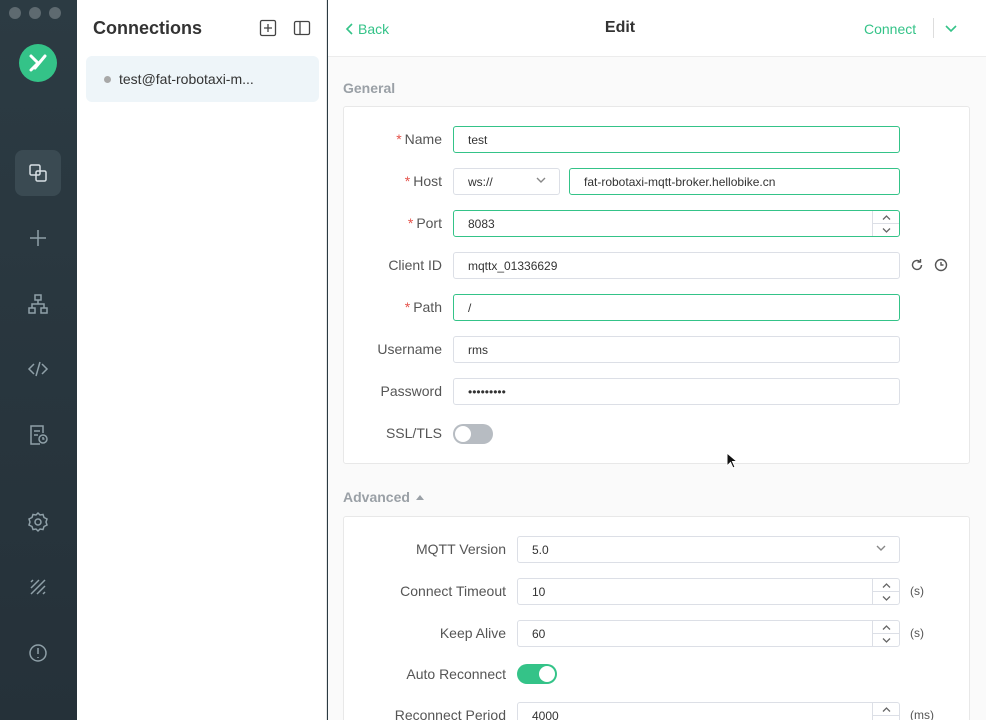 The height and width of the screenshot is (720, 986). Describe the element at coordinates (537, 674) in the screenshot. I see `auto-reconnect-toggle` at that location.